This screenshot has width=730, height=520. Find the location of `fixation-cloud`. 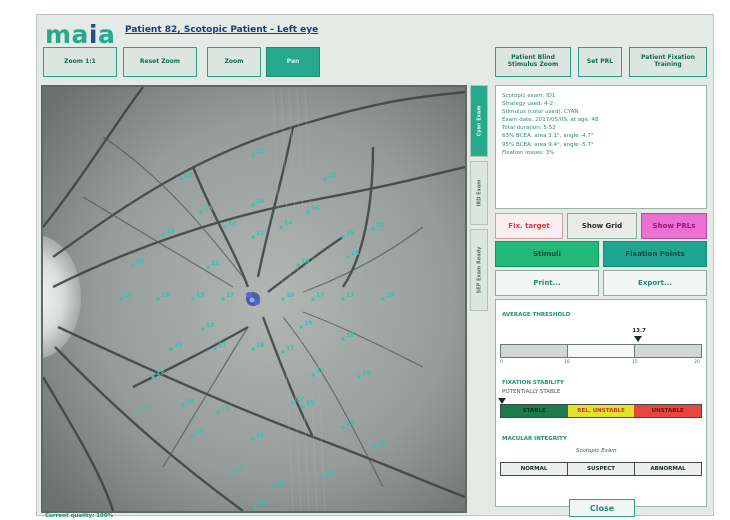

fixation-cloud is located at coordinates (253, 299).